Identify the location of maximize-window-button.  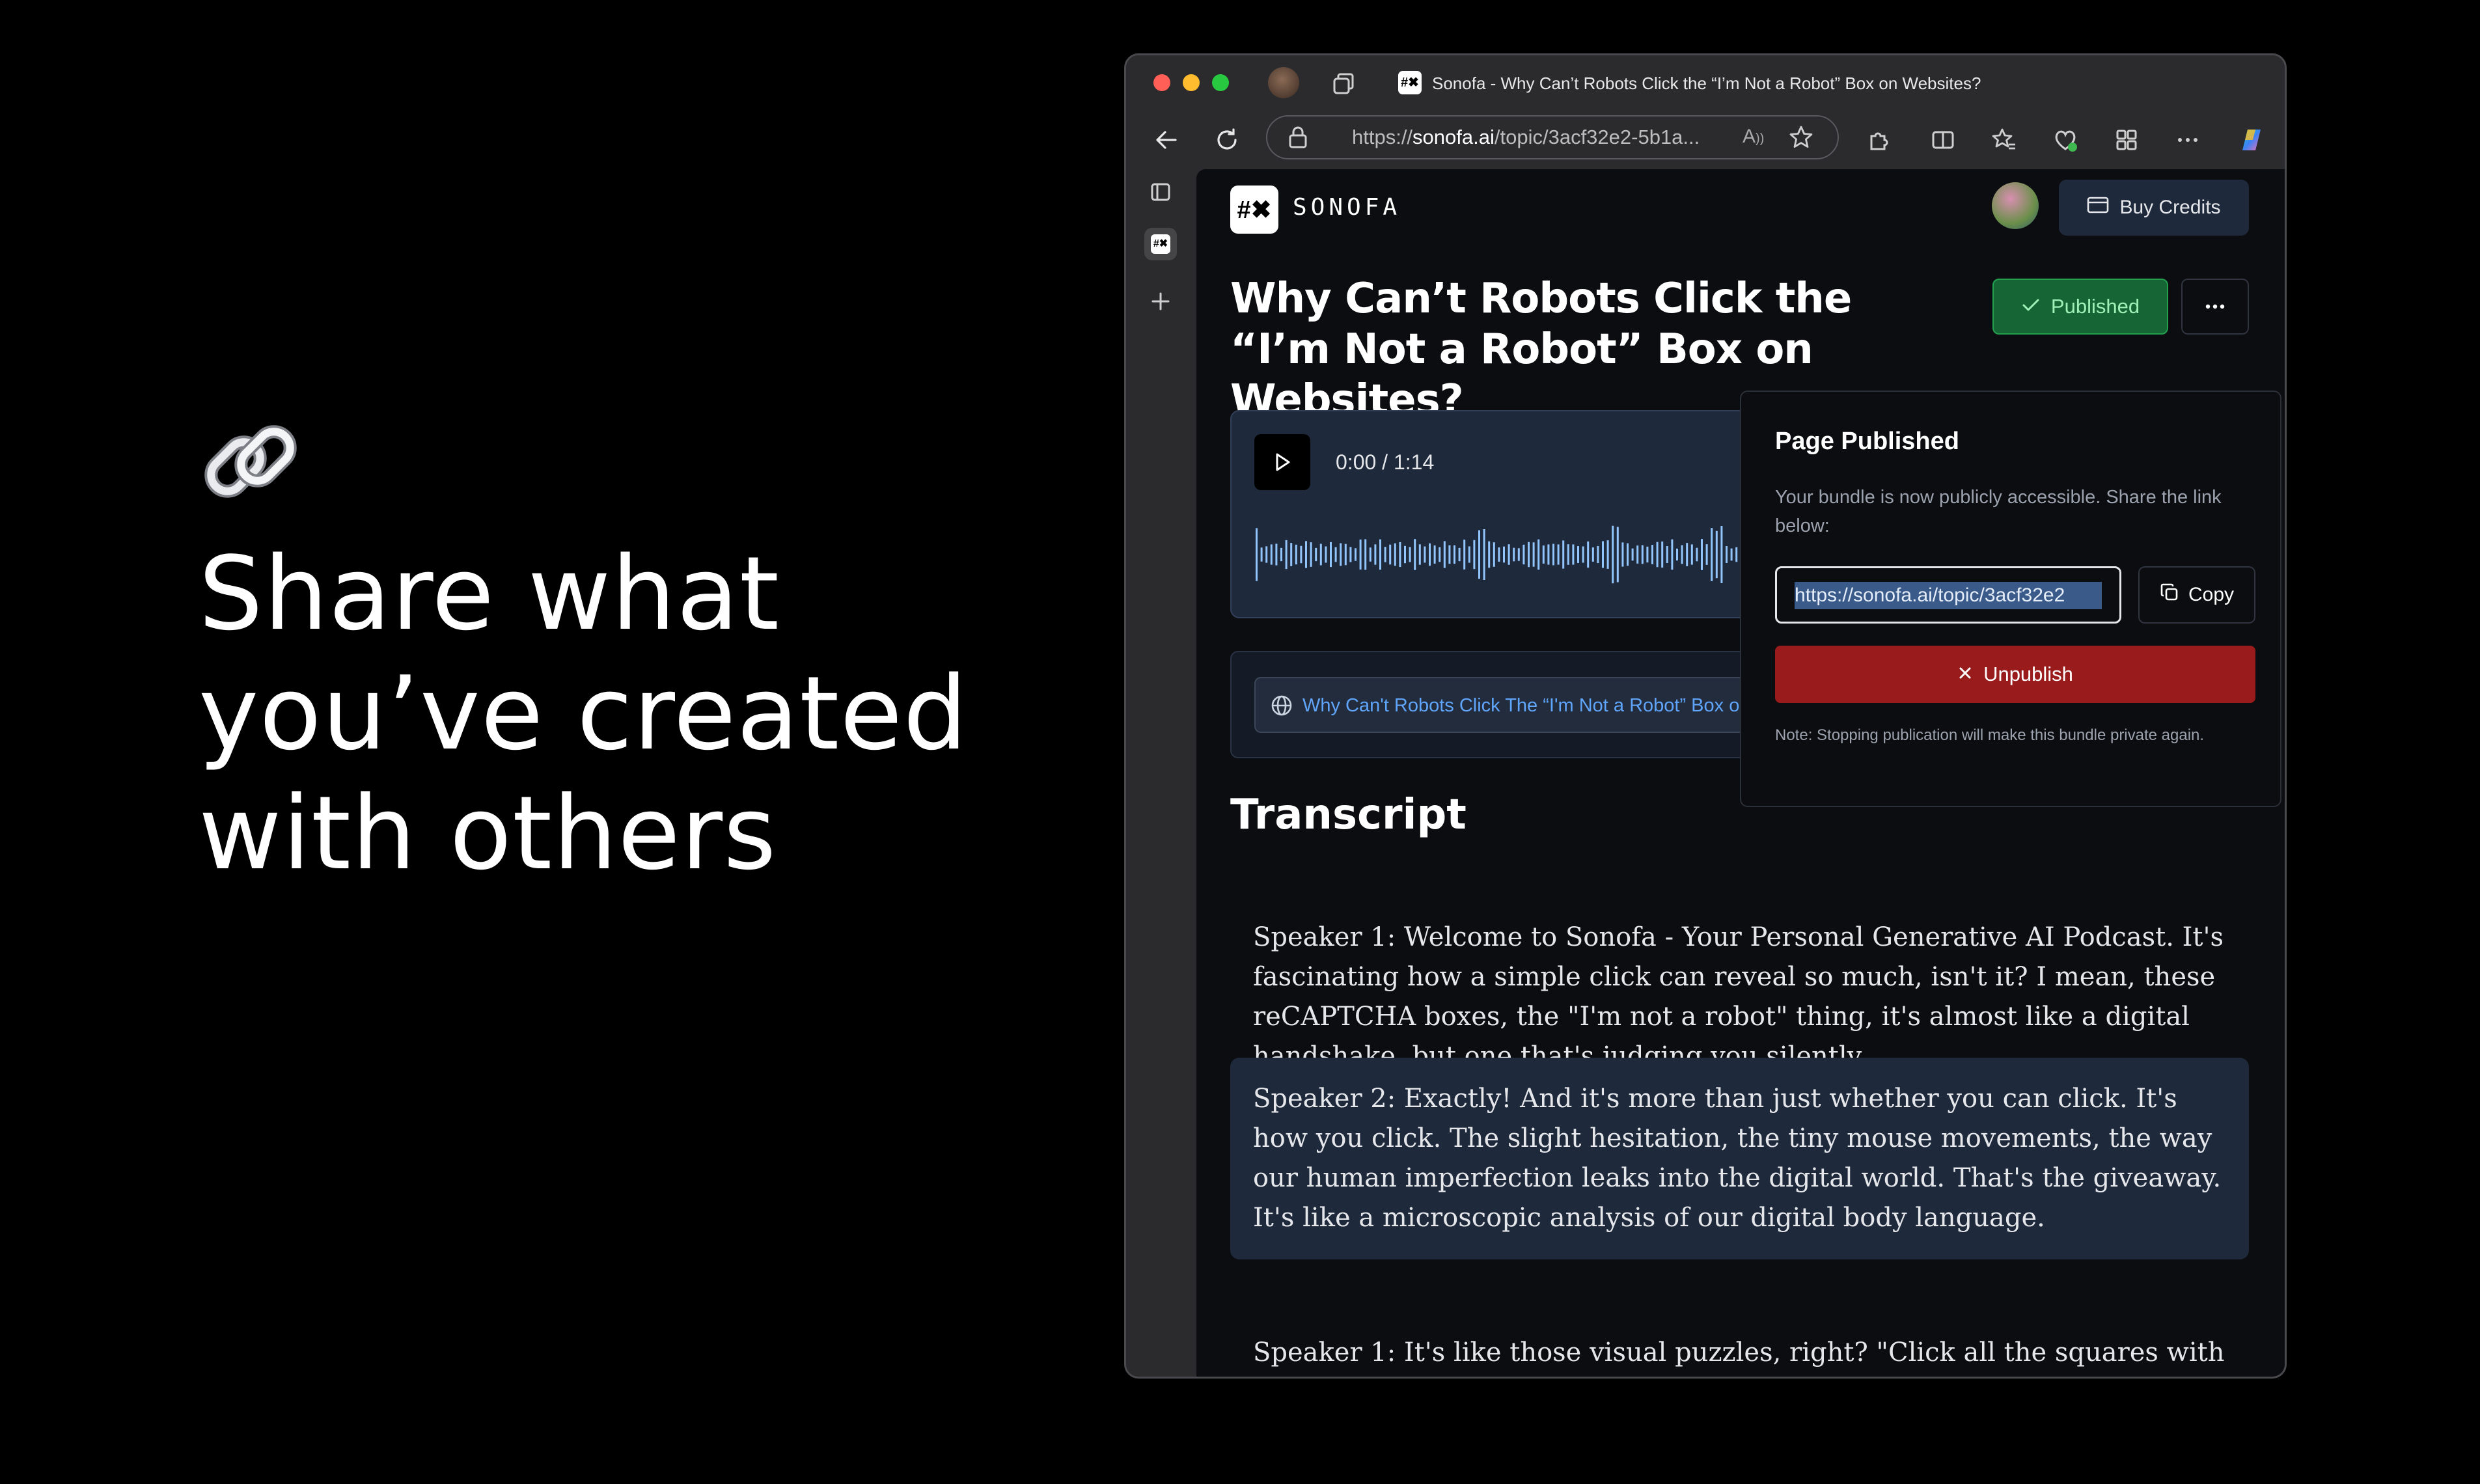
(1220, 82).